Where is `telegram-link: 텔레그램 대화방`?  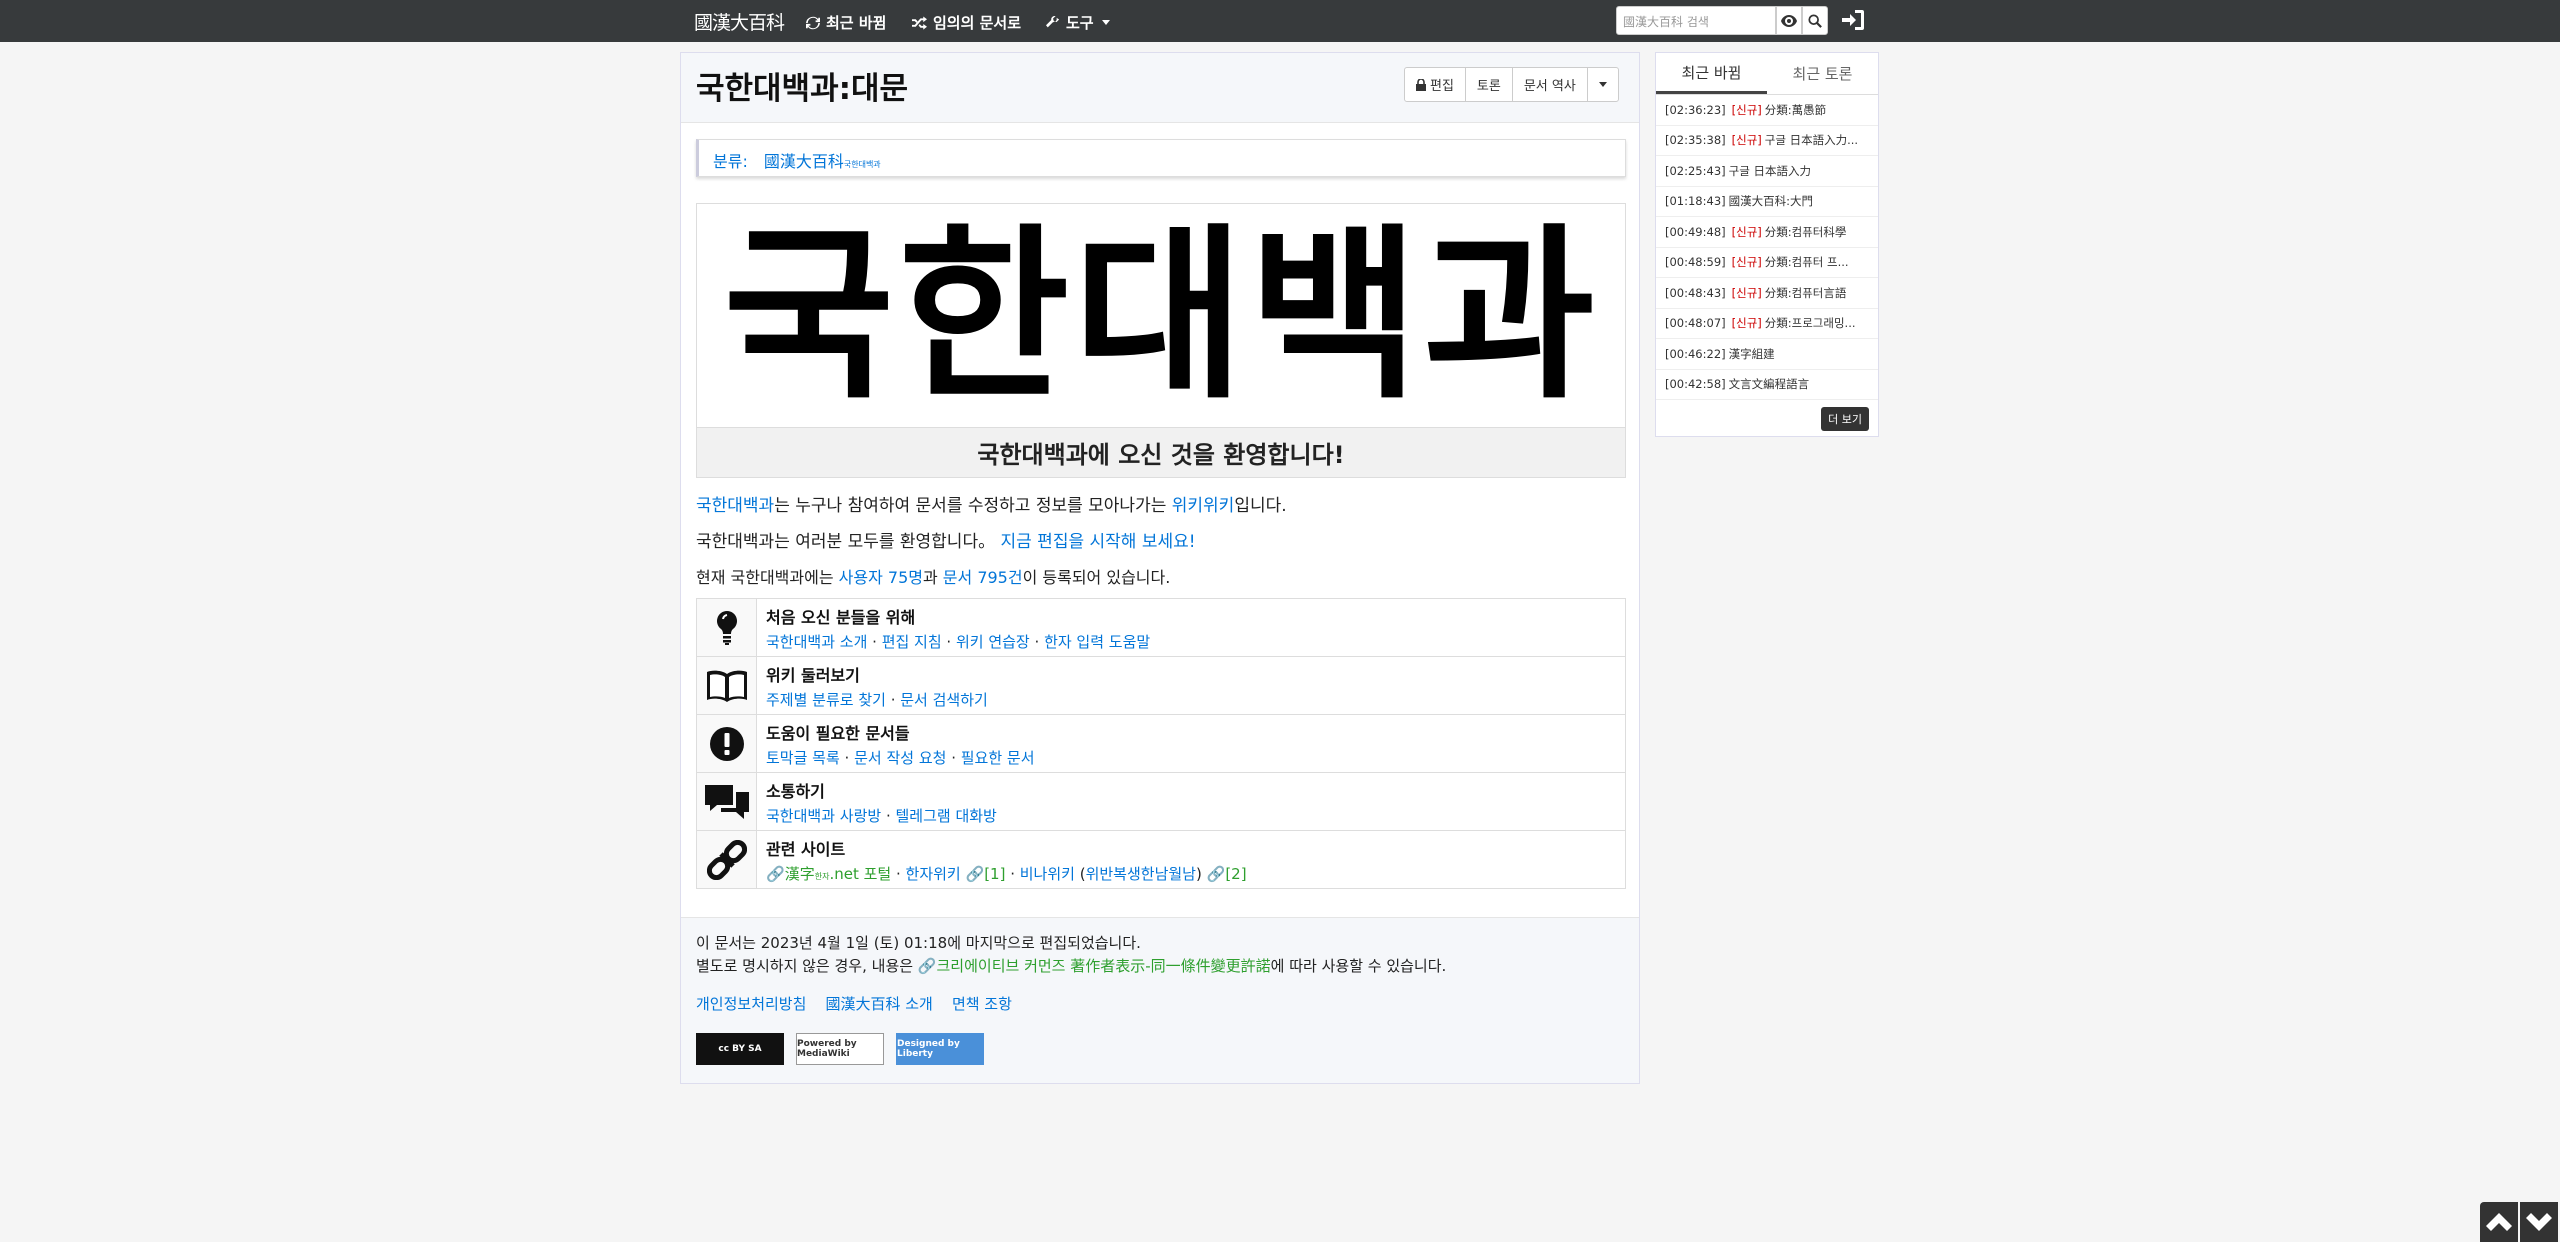 telegram-link: 텔레그램 대화방 is located at coordinates (945, 816).